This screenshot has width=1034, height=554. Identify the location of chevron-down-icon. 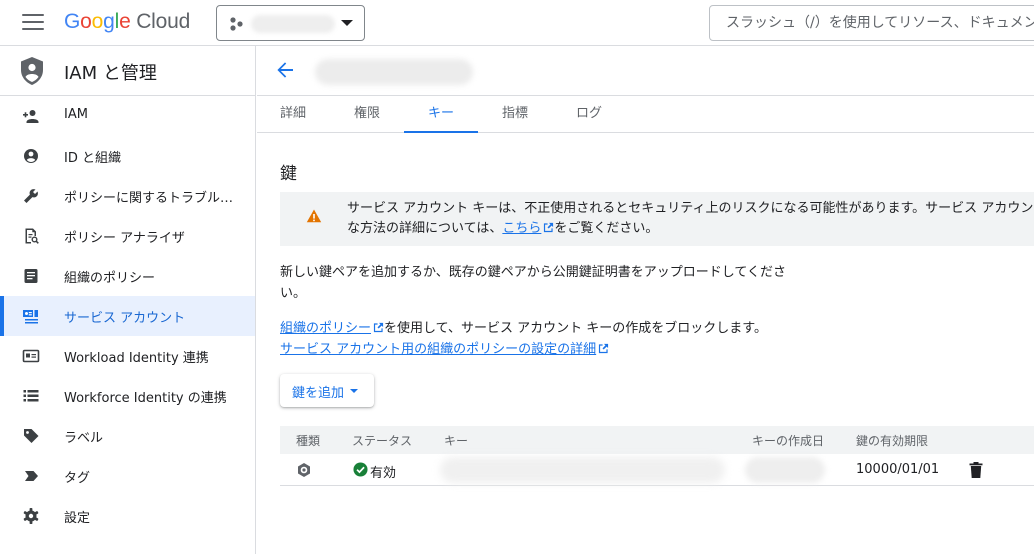
(347, 23).